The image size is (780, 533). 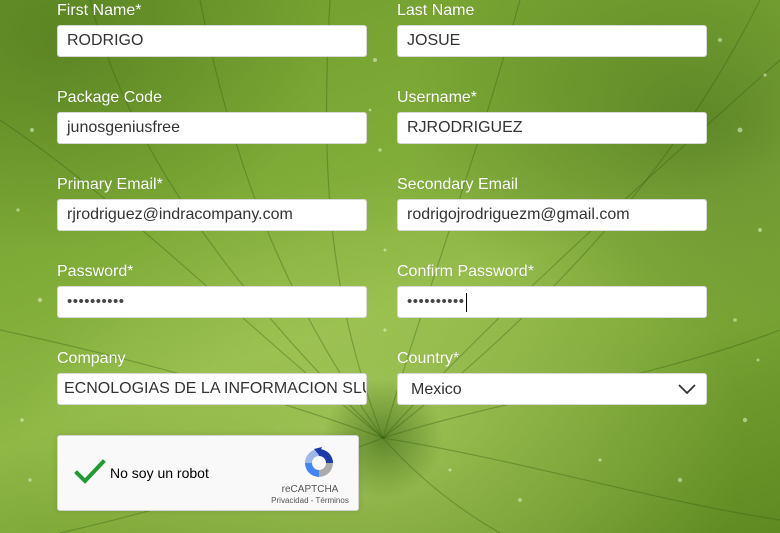 I want to click on username-label: Username*, so click(x=437, y=97).